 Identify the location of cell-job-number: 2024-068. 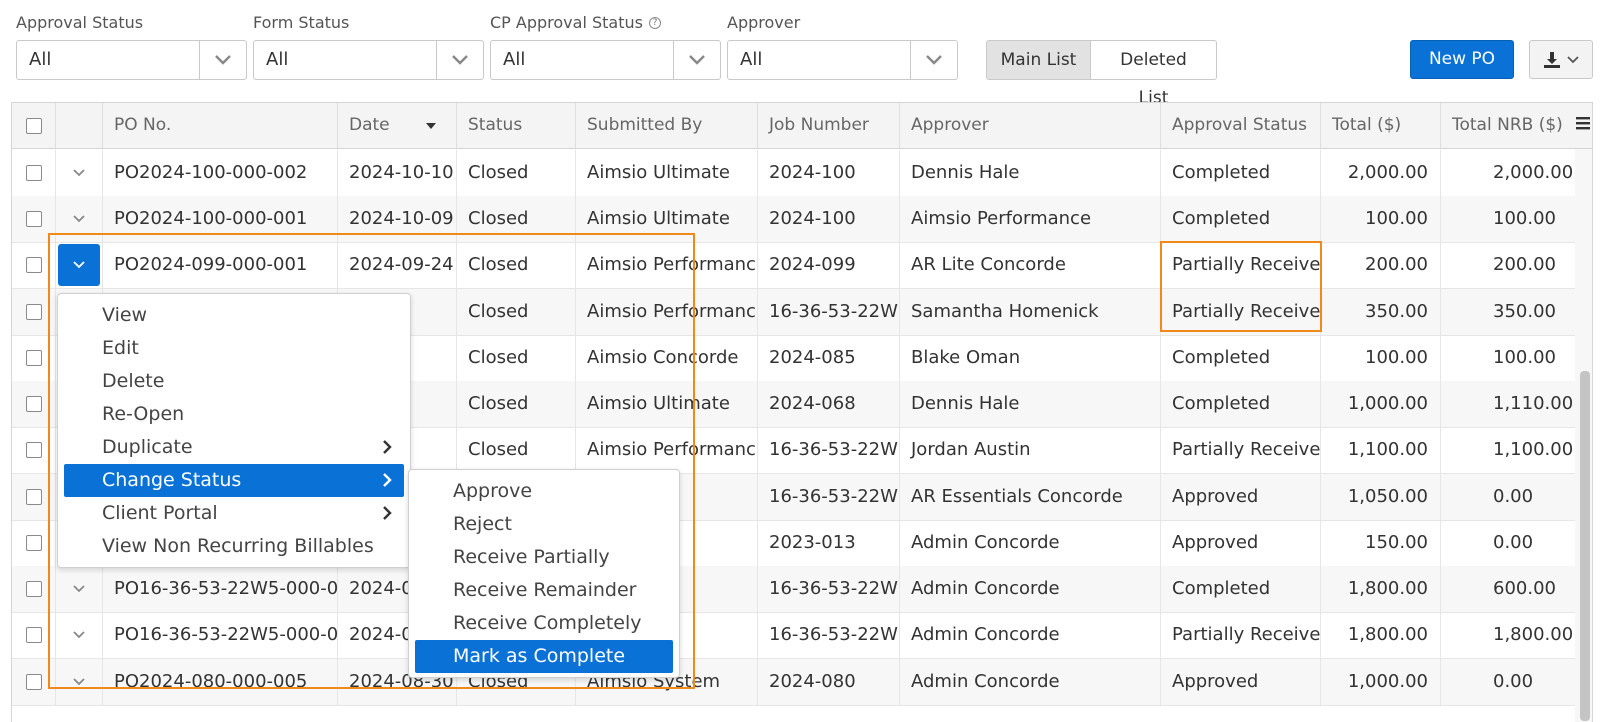
(829, 404).